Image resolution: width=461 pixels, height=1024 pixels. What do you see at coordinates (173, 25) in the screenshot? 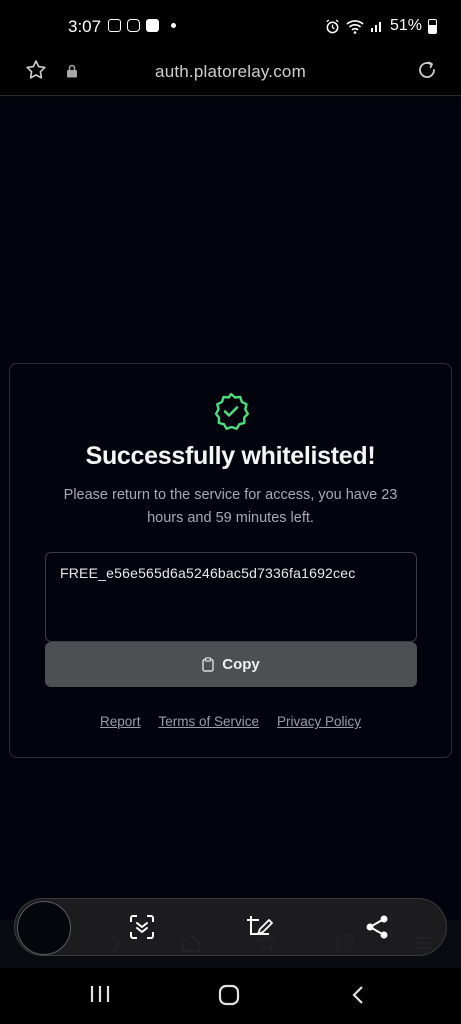
I see `more-notifications-dot` at bounding box center [173, 25].